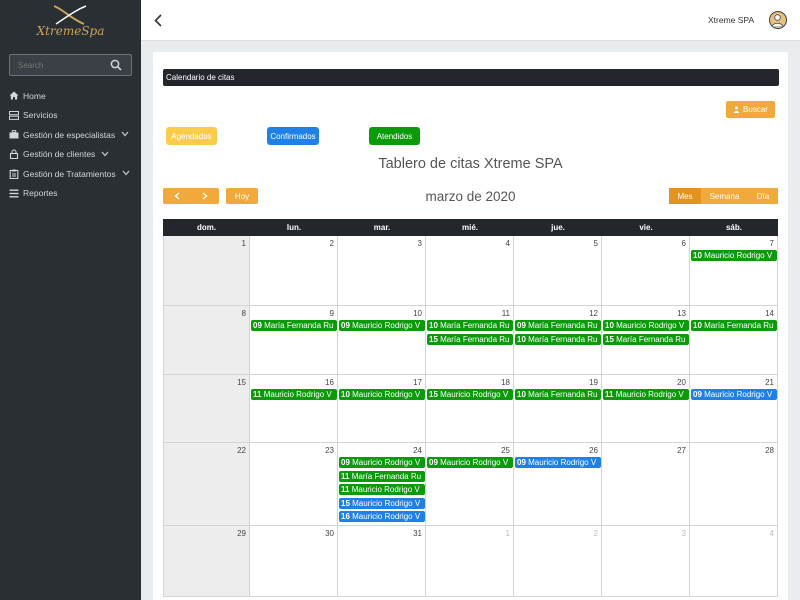 The height and width of the screenshot is (600, 800). What do you see at coordinates (417, 313) in the screenshot?
I see `day-number: 10` at bounding box center [417, 313].